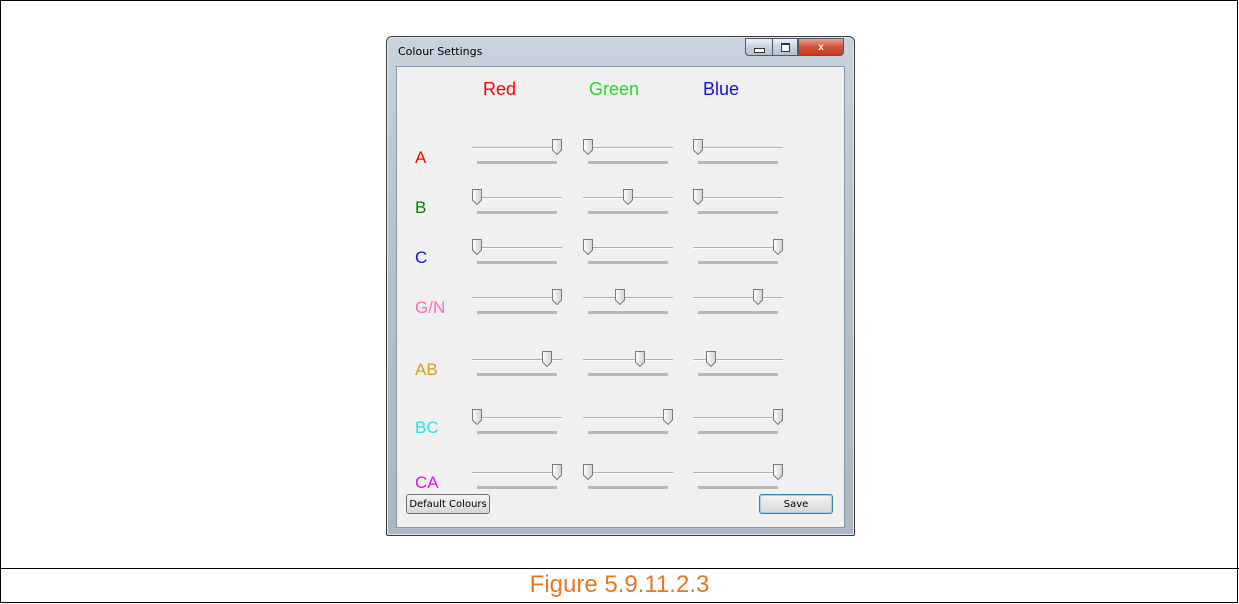 The height and width of the screenshot is (604, 1239). What do you see at coordinates (628, 252) in the screenshot?
I see `slider-c-green` at bounding box center [628, 252].